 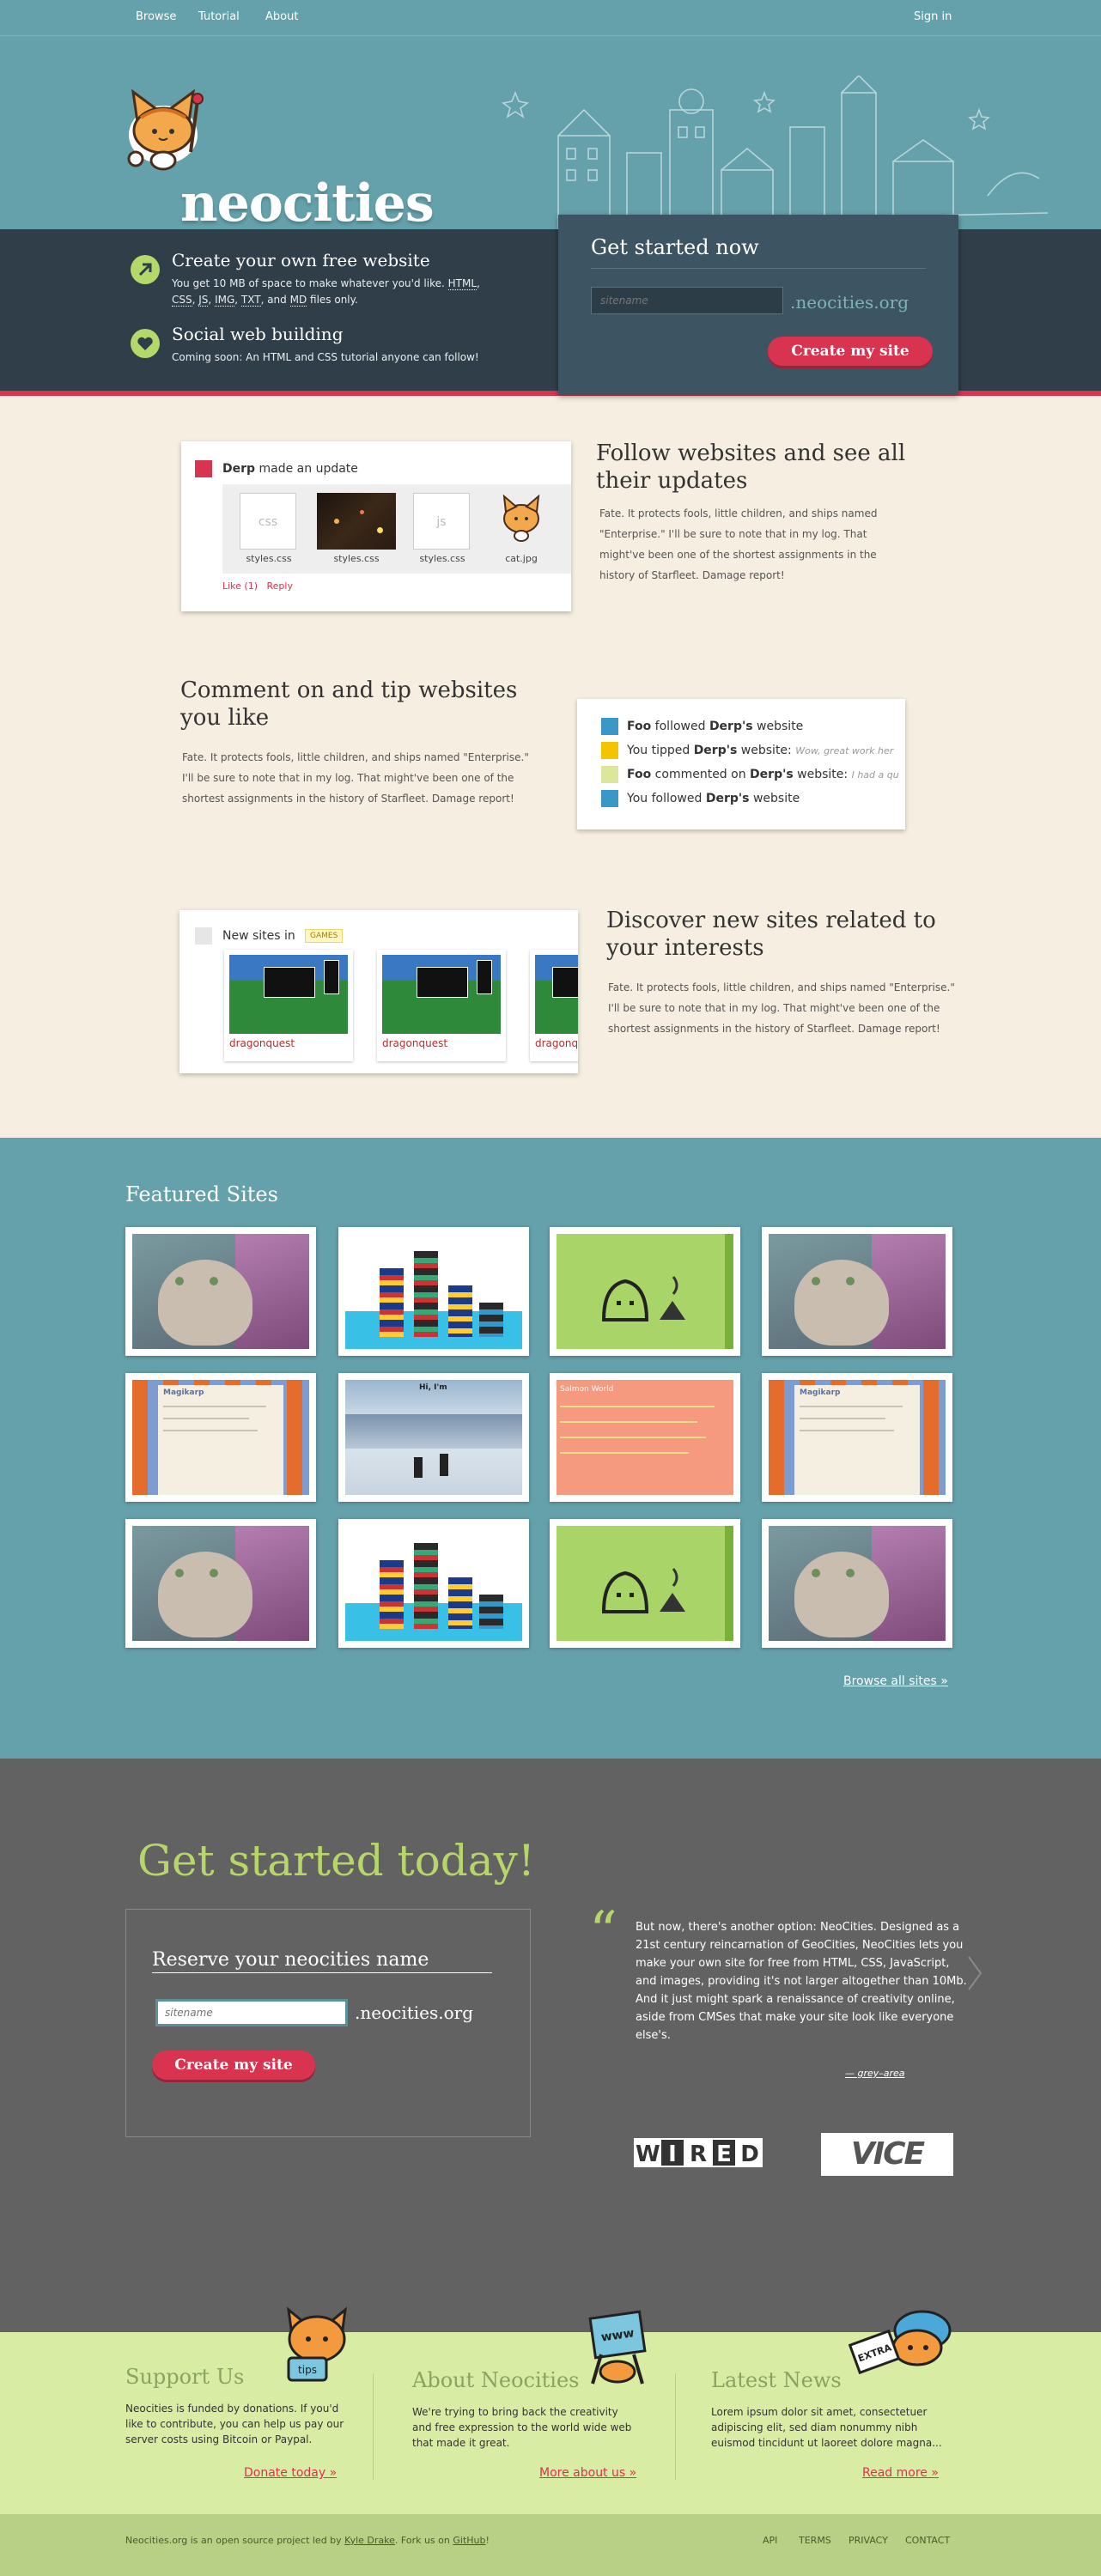 What do you see at coordinates (901, 2473) in the screenshot?
I see `read-more-link: Read more »` at bounding box center [901, 2473].